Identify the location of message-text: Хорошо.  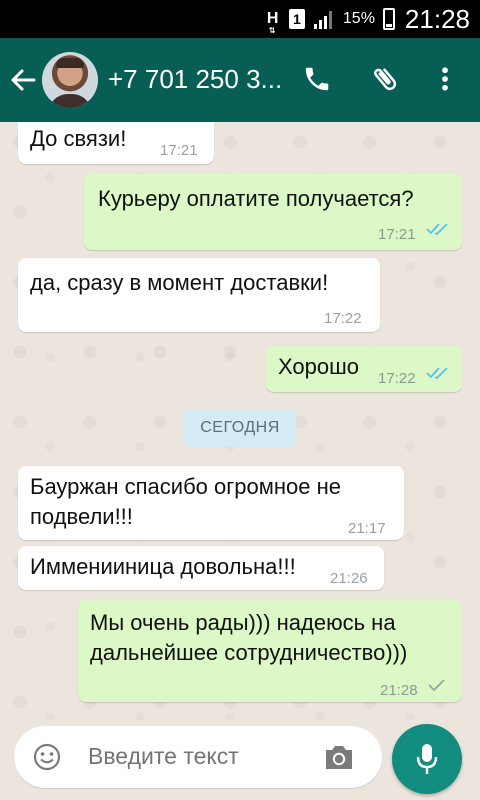
(319, 366).